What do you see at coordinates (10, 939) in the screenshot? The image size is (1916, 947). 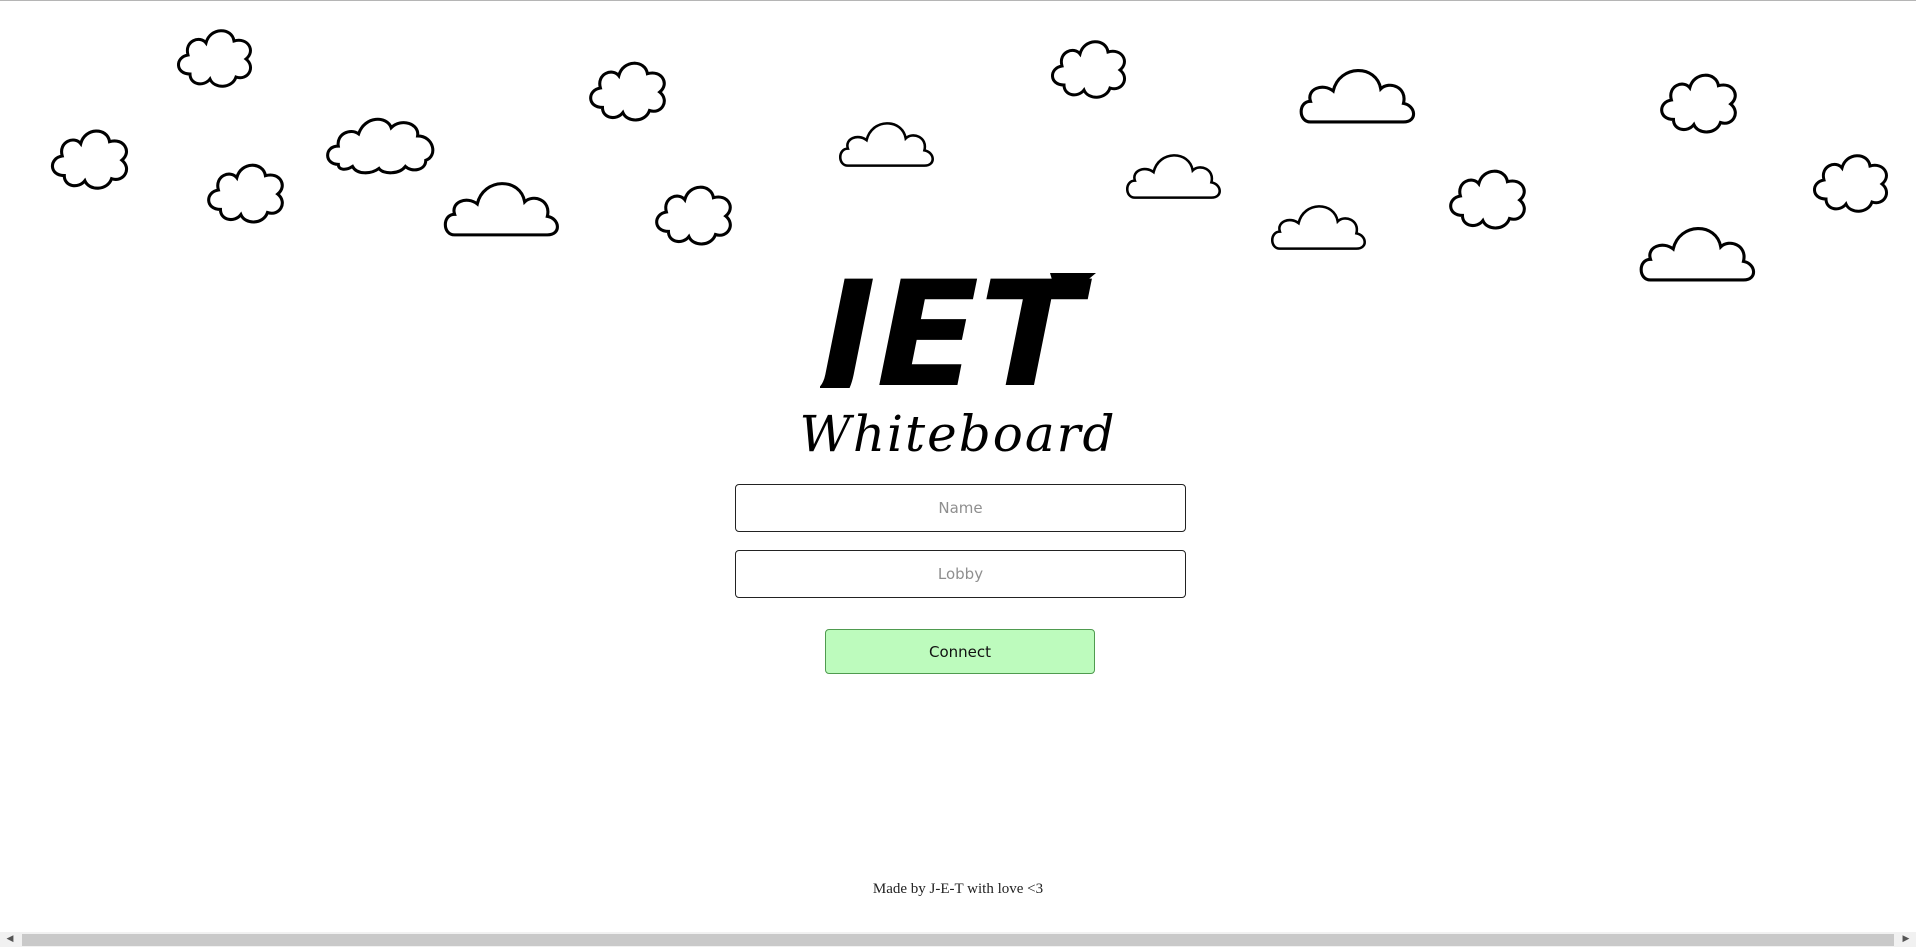 I see `scroll-left-arrow-icon: ◀` at bounding box center [10, 939].